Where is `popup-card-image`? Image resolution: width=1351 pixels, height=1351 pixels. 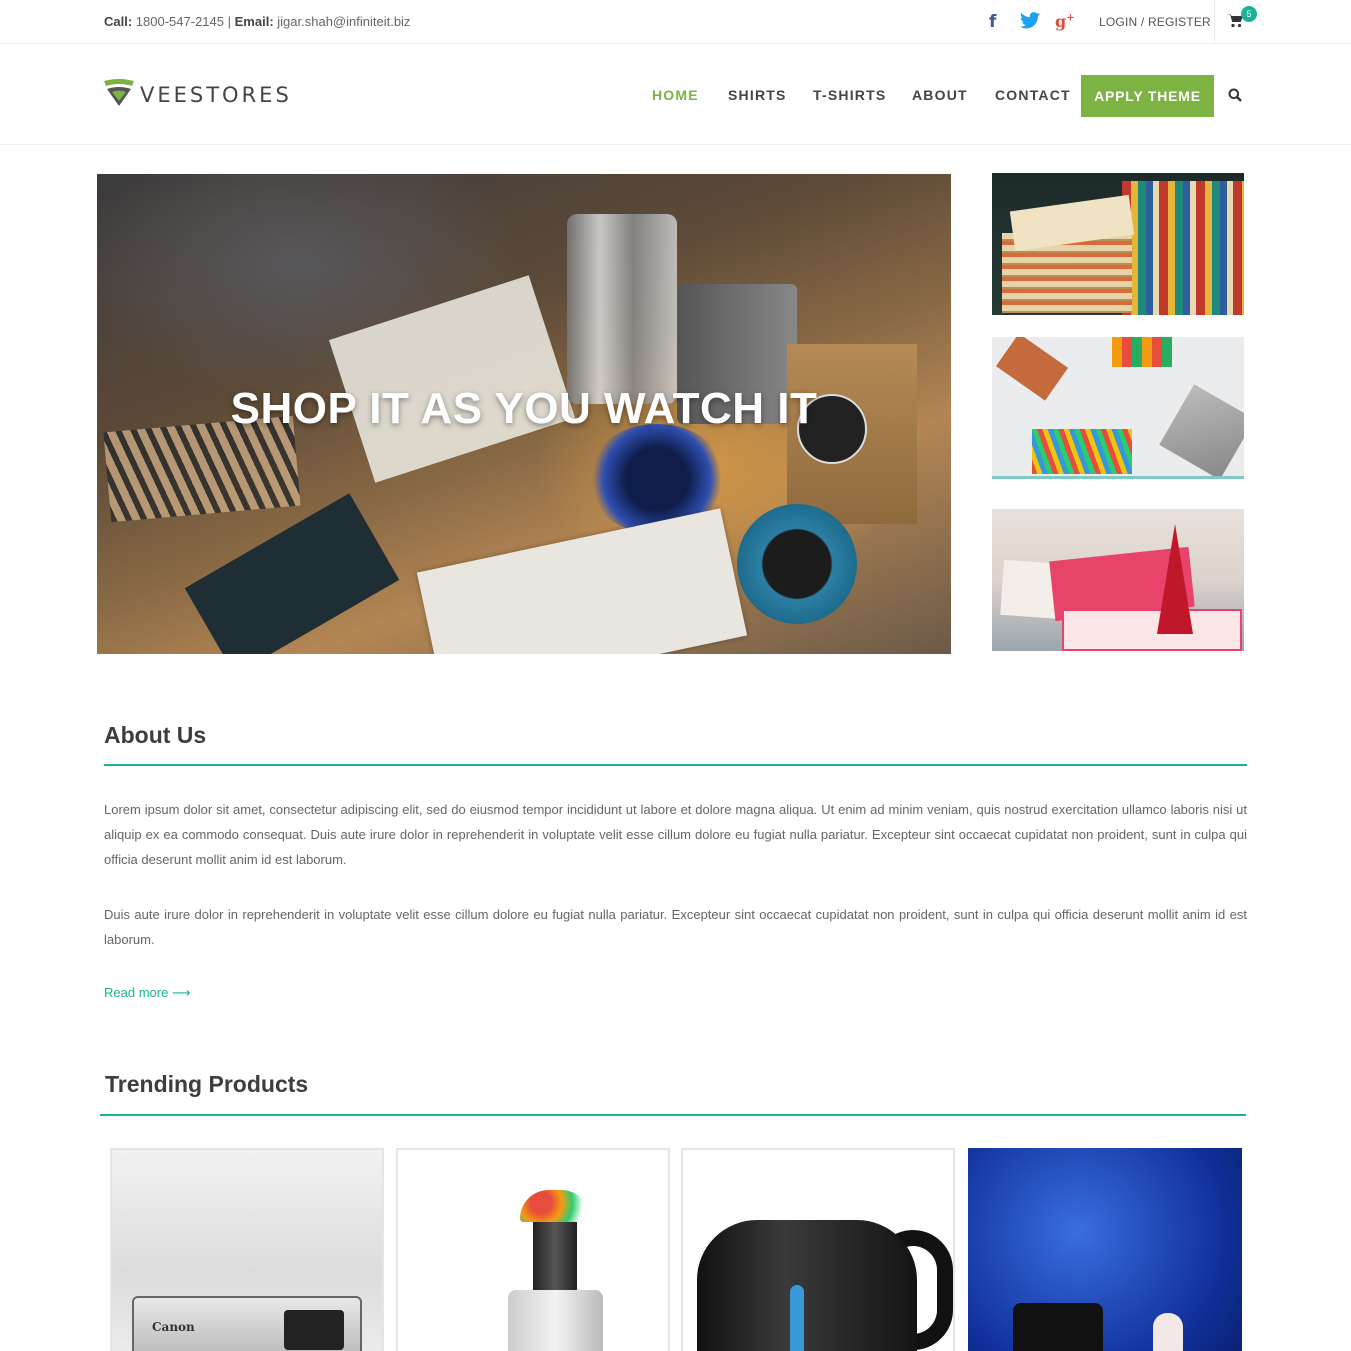
popup-card-image is located at coordinates (1152, 630).